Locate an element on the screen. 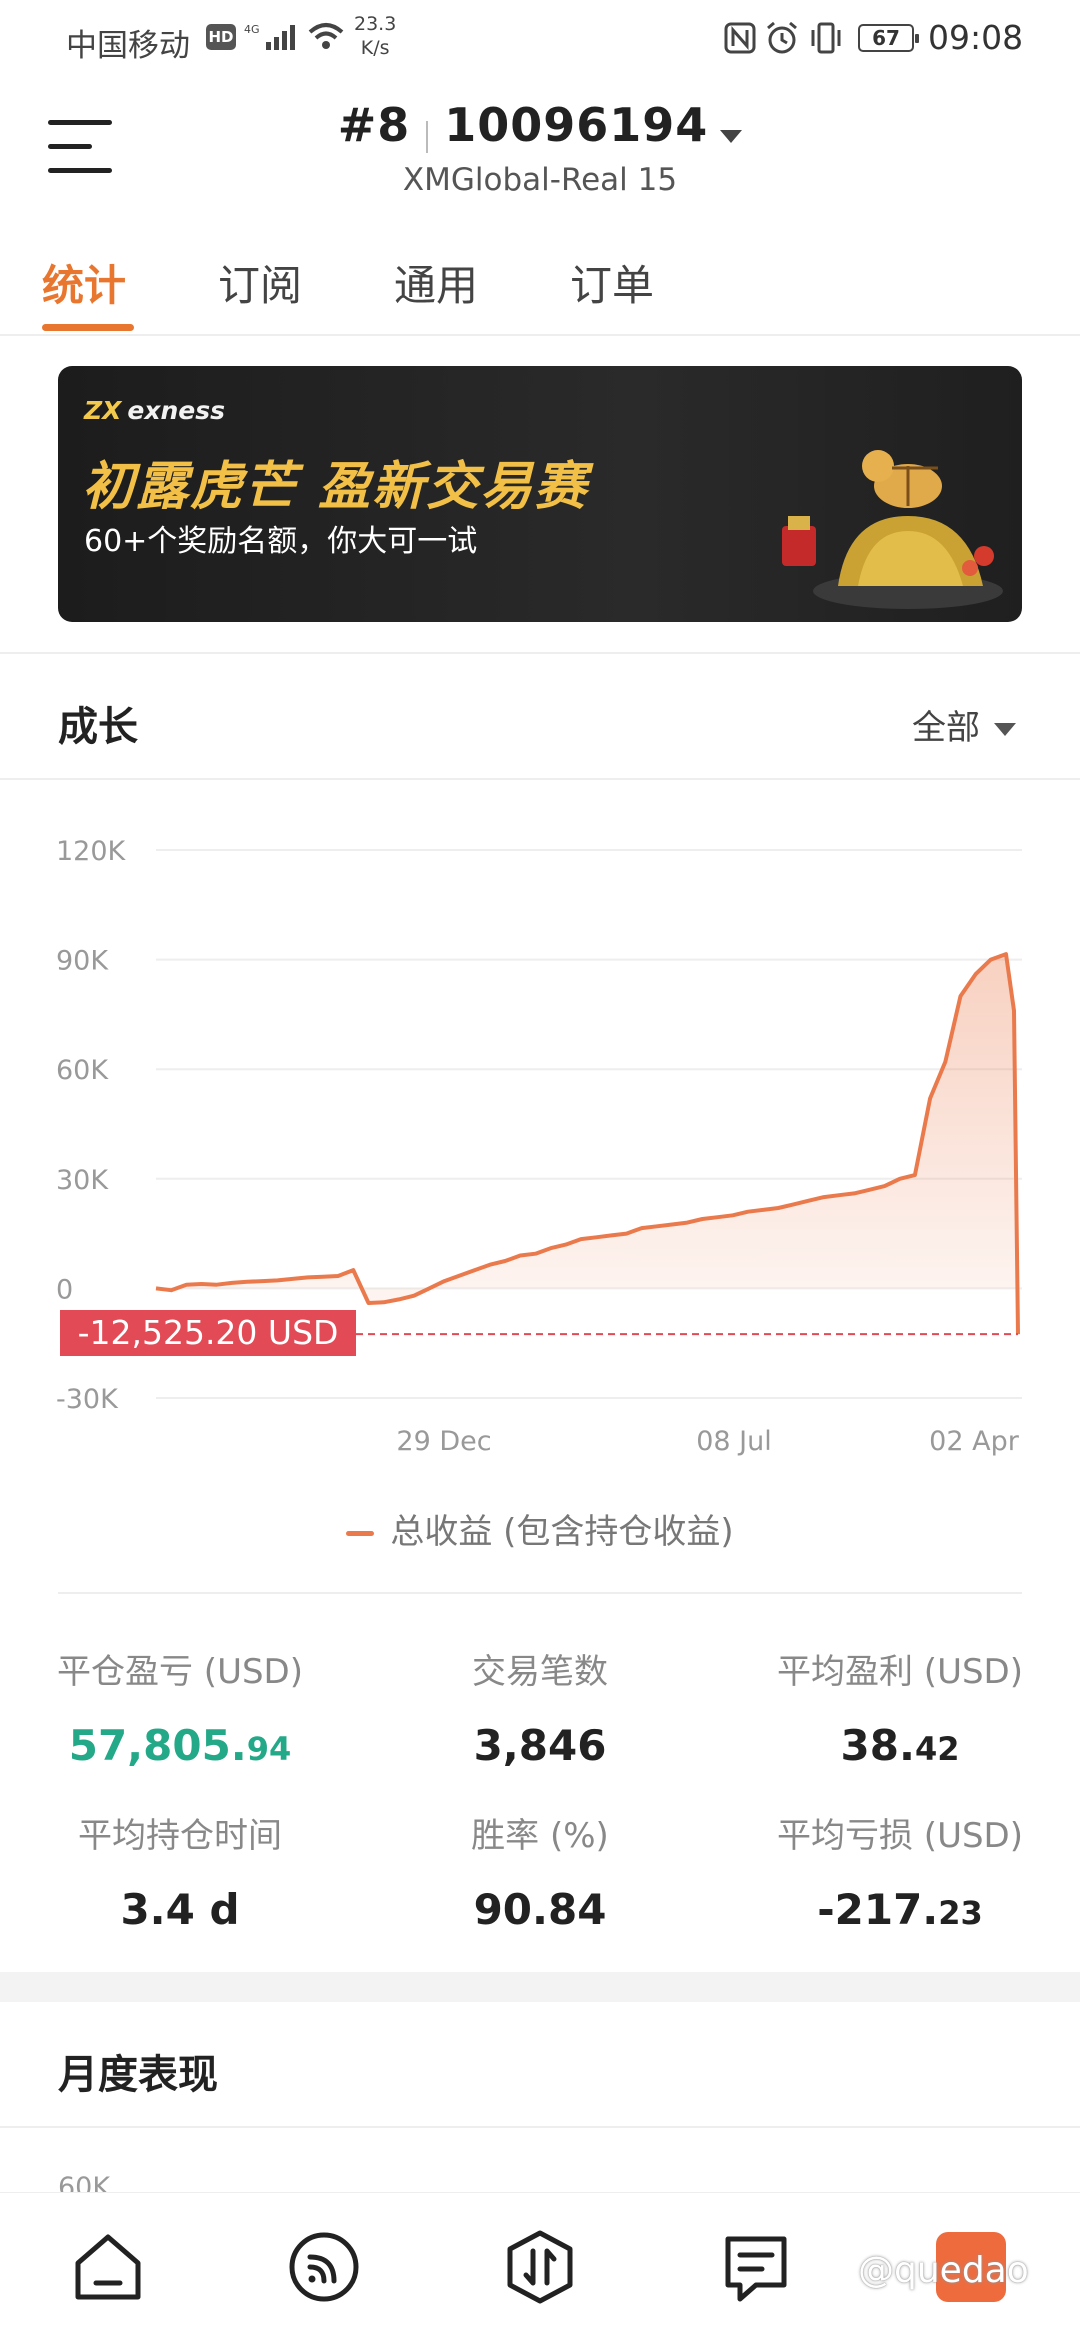  stat-label: 平均盈利 (USD) is located at coordinates (900, 1672).